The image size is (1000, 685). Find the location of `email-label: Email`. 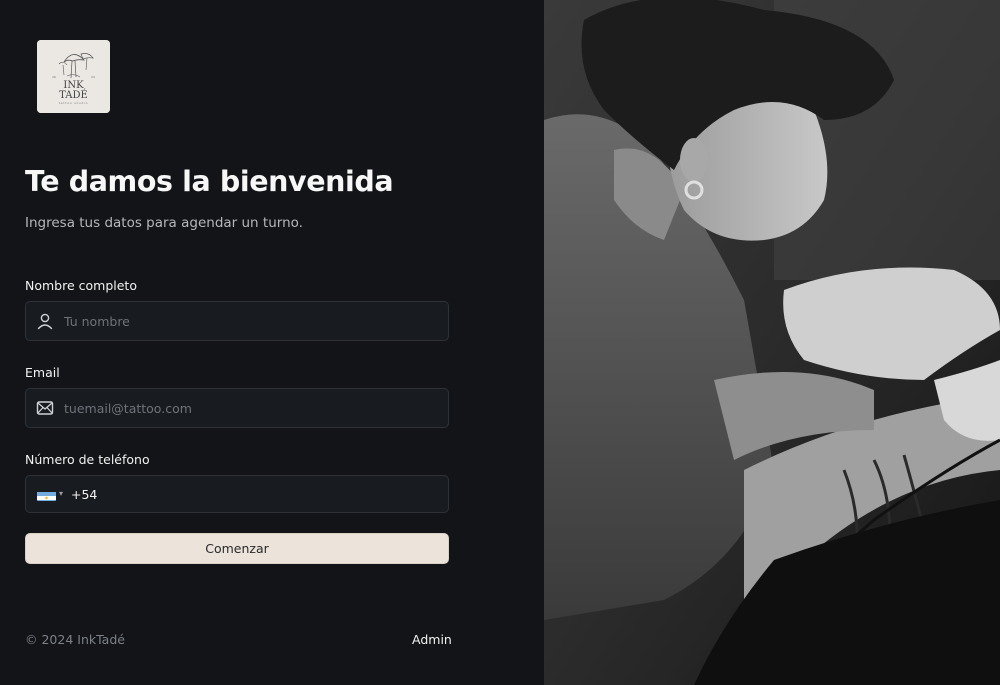

email-label: Email is located at coordinates (42, 372).